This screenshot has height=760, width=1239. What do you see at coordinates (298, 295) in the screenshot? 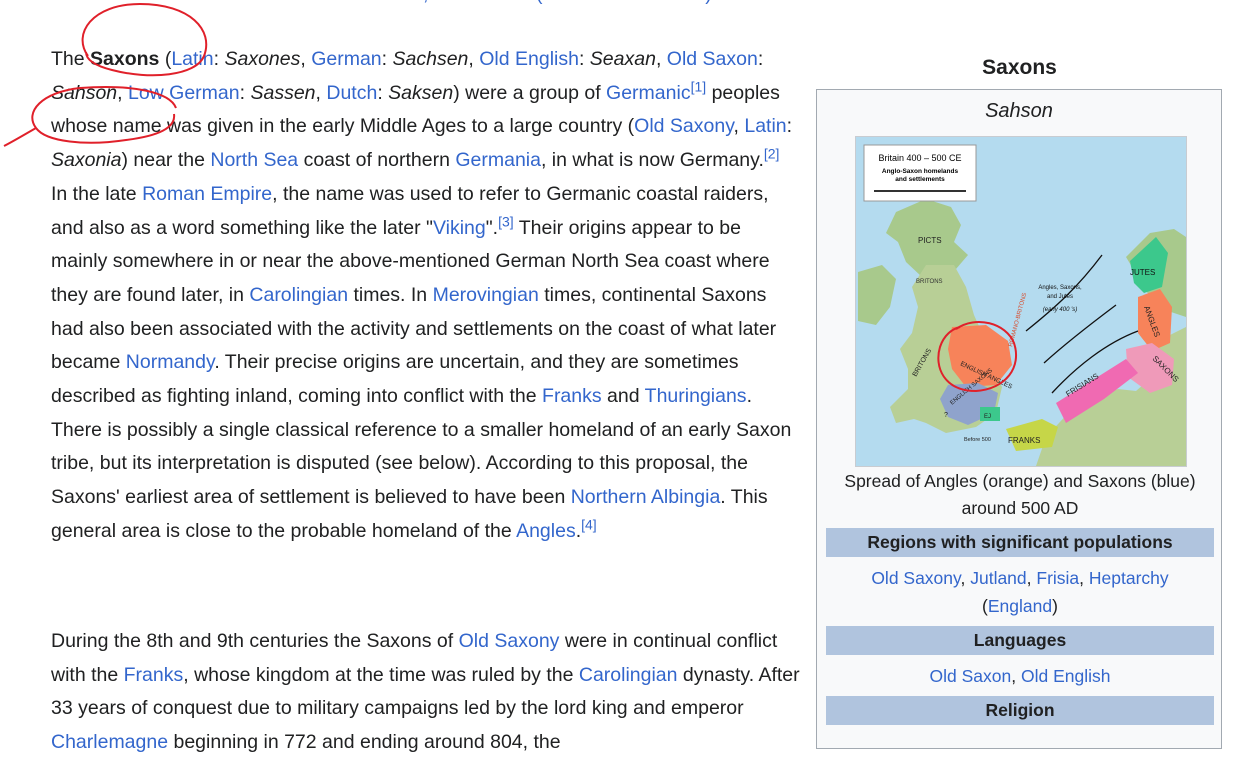
I see `link-carolingian: Carolingian` at bounding box center [298, 295].